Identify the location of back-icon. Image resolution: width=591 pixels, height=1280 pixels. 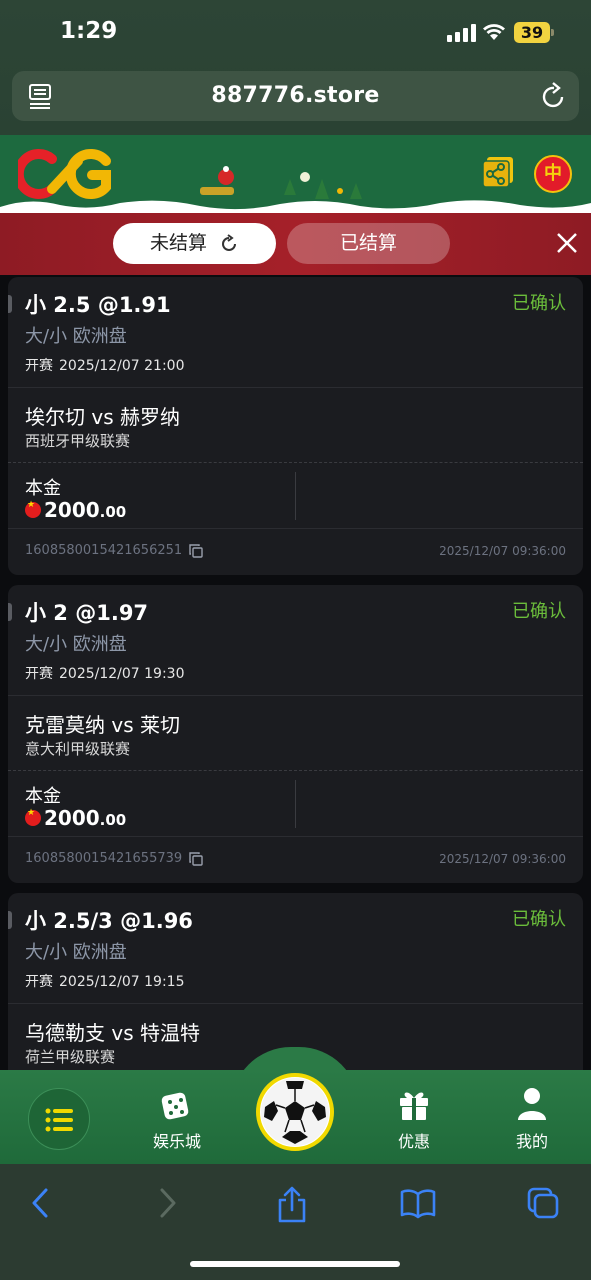
(40, 1203).